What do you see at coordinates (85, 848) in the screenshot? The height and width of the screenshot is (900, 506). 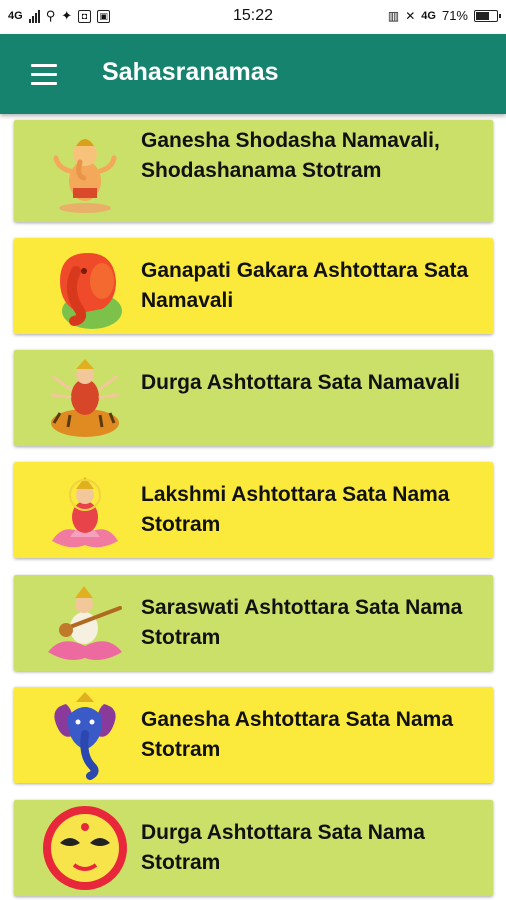 I see `durga-face-icon` at bounding box center [85, 848].